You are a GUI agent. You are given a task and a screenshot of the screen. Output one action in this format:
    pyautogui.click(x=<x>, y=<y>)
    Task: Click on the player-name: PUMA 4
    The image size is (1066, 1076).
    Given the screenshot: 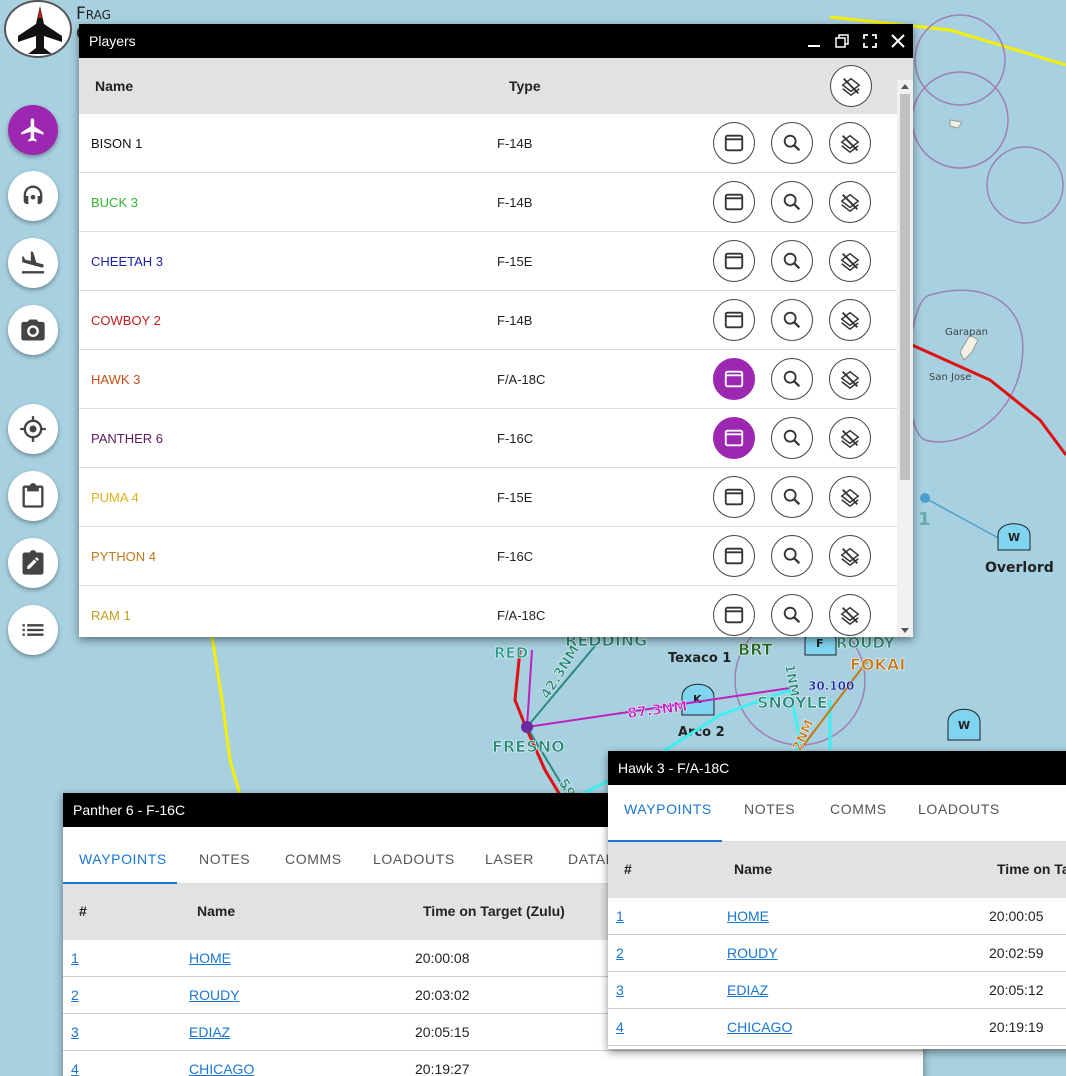 What is the action you would take?
    pyautogui.click(x=115, y=497)
    